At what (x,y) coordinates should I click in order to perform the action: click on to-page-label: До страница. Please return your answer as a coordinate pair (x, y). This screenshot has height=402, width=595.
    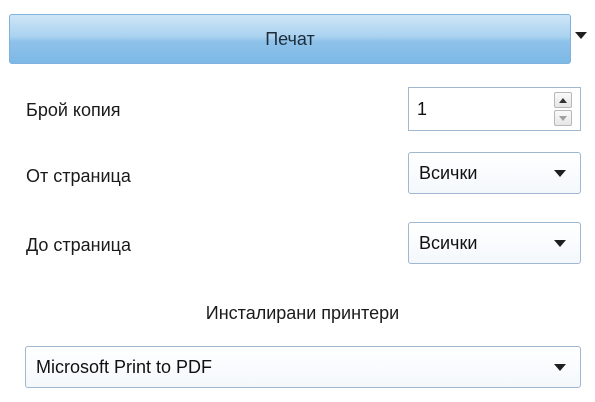
    Looking at the image, I should click on (78, 245).